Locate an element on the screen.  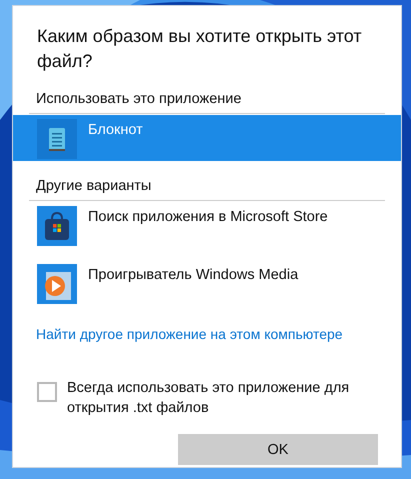
section-heading: Другие варианты is located at coordinates (93, 186).